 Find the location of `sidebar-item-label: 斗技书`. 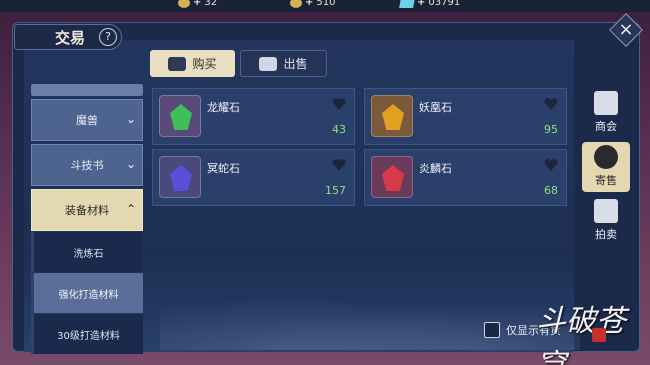

sidebar-item-label: 斗技书 is located at coordinates (87, 165).